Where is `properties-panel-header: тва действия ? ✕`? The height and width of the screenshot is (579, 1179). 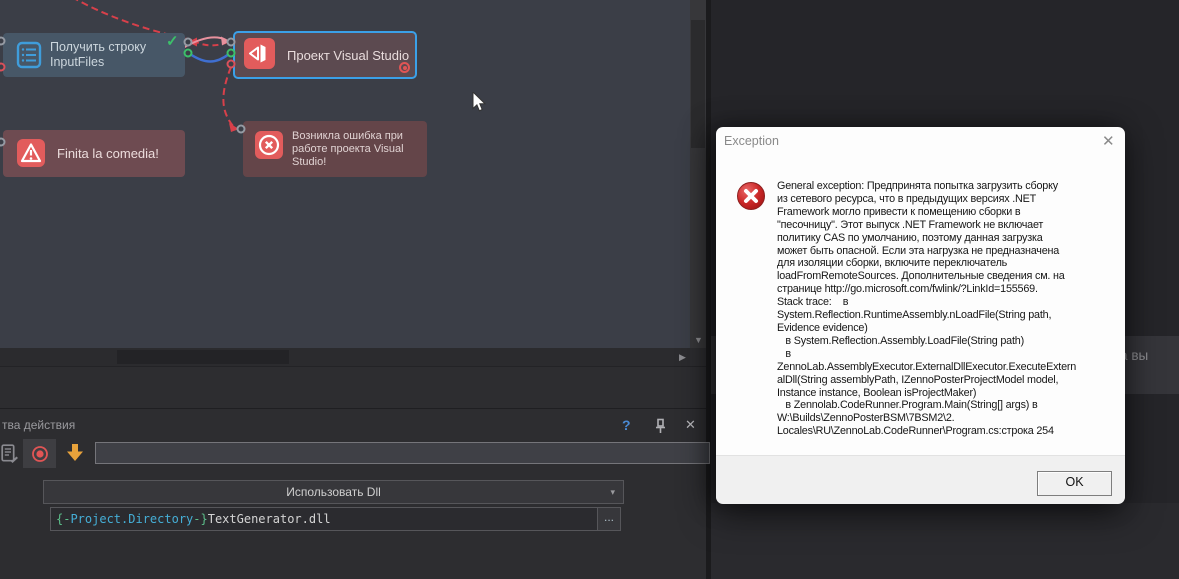
properties-panel-header: тва действия ? ✕ is located at coordinates (353, 423).